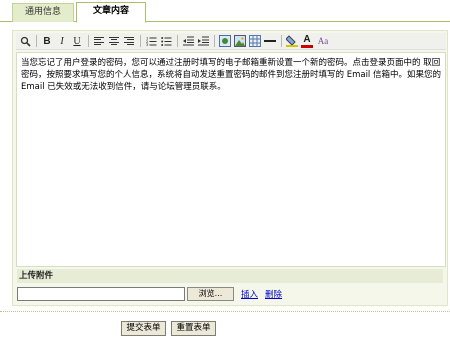 This screenshot has width=450, height=342. What do you see at coordinates (25, 41) in the screenshot?
I see `find-replace-icon` at bounding box center [25, 41].